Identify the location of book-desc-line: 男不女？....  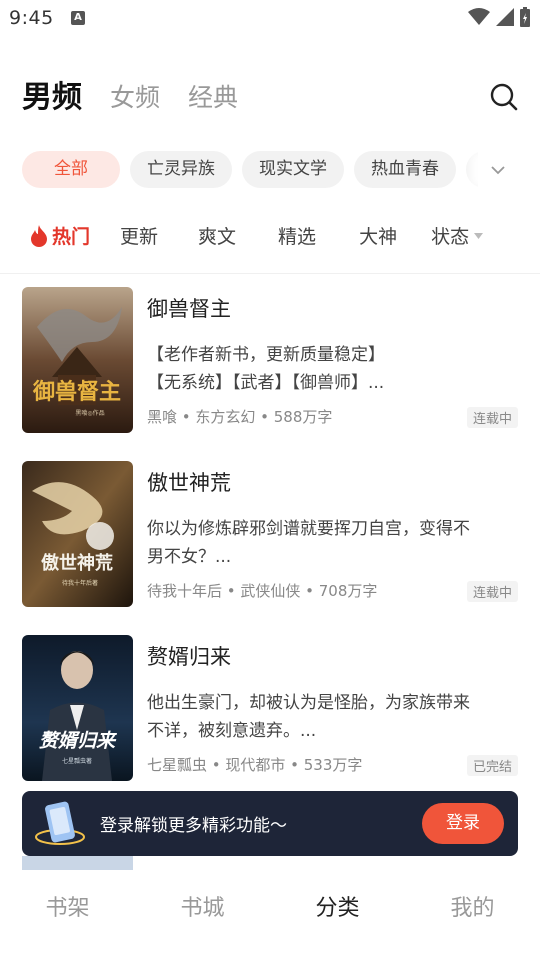
(189, 557).